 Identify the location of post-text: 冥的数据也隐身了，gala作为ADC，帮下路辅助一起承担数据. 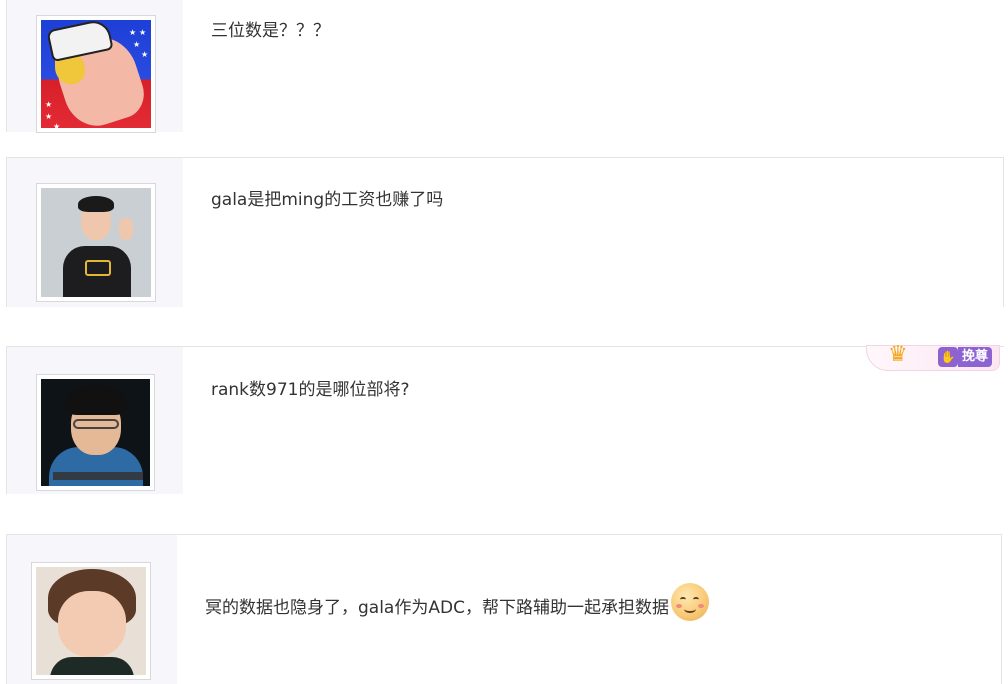
(437, 608).